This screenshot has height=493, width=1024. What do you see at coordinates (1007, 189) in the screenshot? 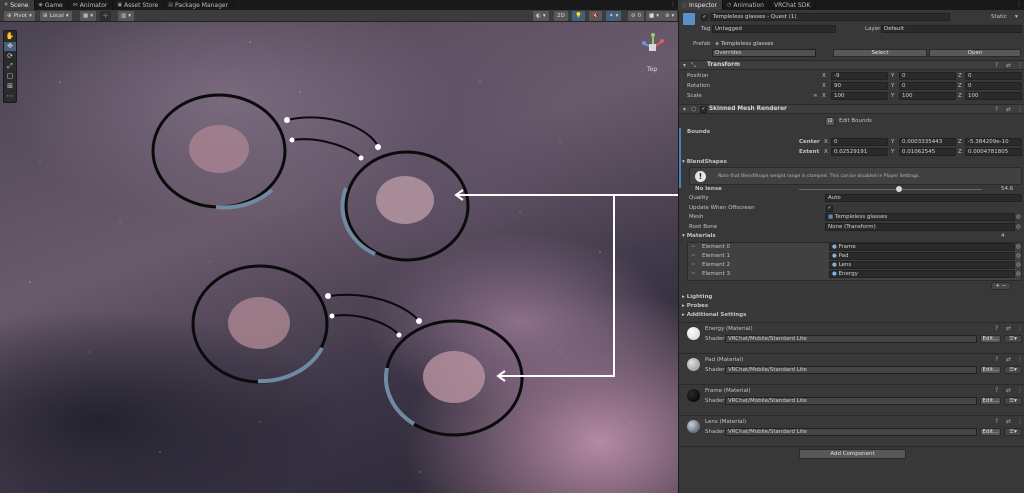
I see `no-lense-value: 54.6` at bounding box center [1007, 189].